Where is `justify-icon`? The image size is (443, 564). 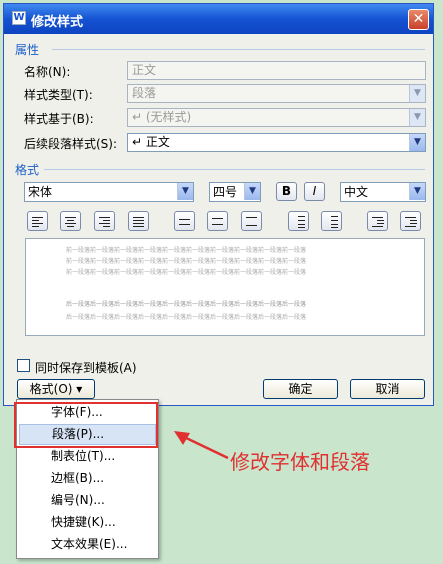 justify-icon is located at coordinates (138, 221).